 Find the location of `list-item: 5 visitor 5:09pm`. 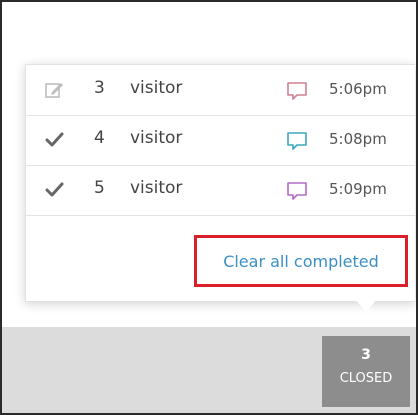

list-item: 5 visitor 5:09pm is located at coordinates (220, 190).